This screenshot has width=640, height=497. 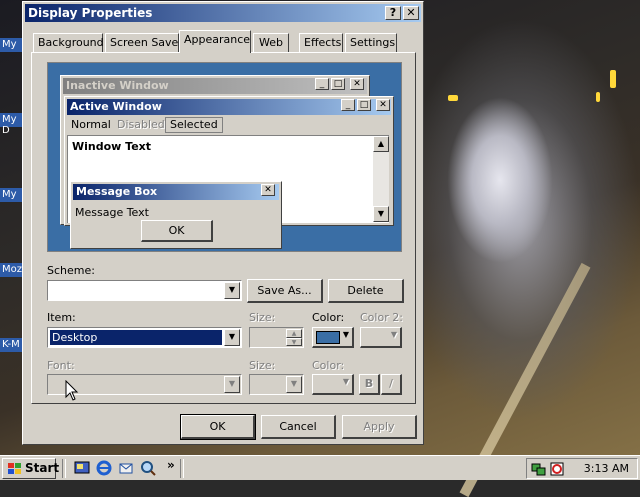 What do you see at coordinates (381, 214) in the screenshot?
I see `scroll-down-icon: ▼` at bounding box center [381, 214].